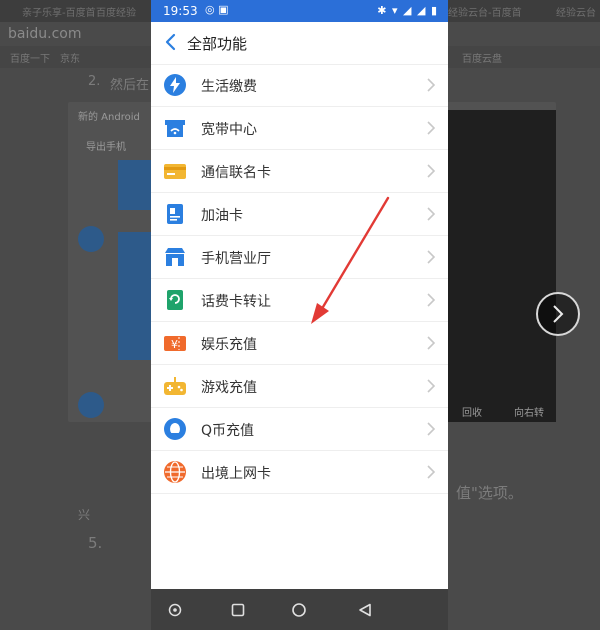  I want to click on step-text: 值"选项。, so click(489, 493).